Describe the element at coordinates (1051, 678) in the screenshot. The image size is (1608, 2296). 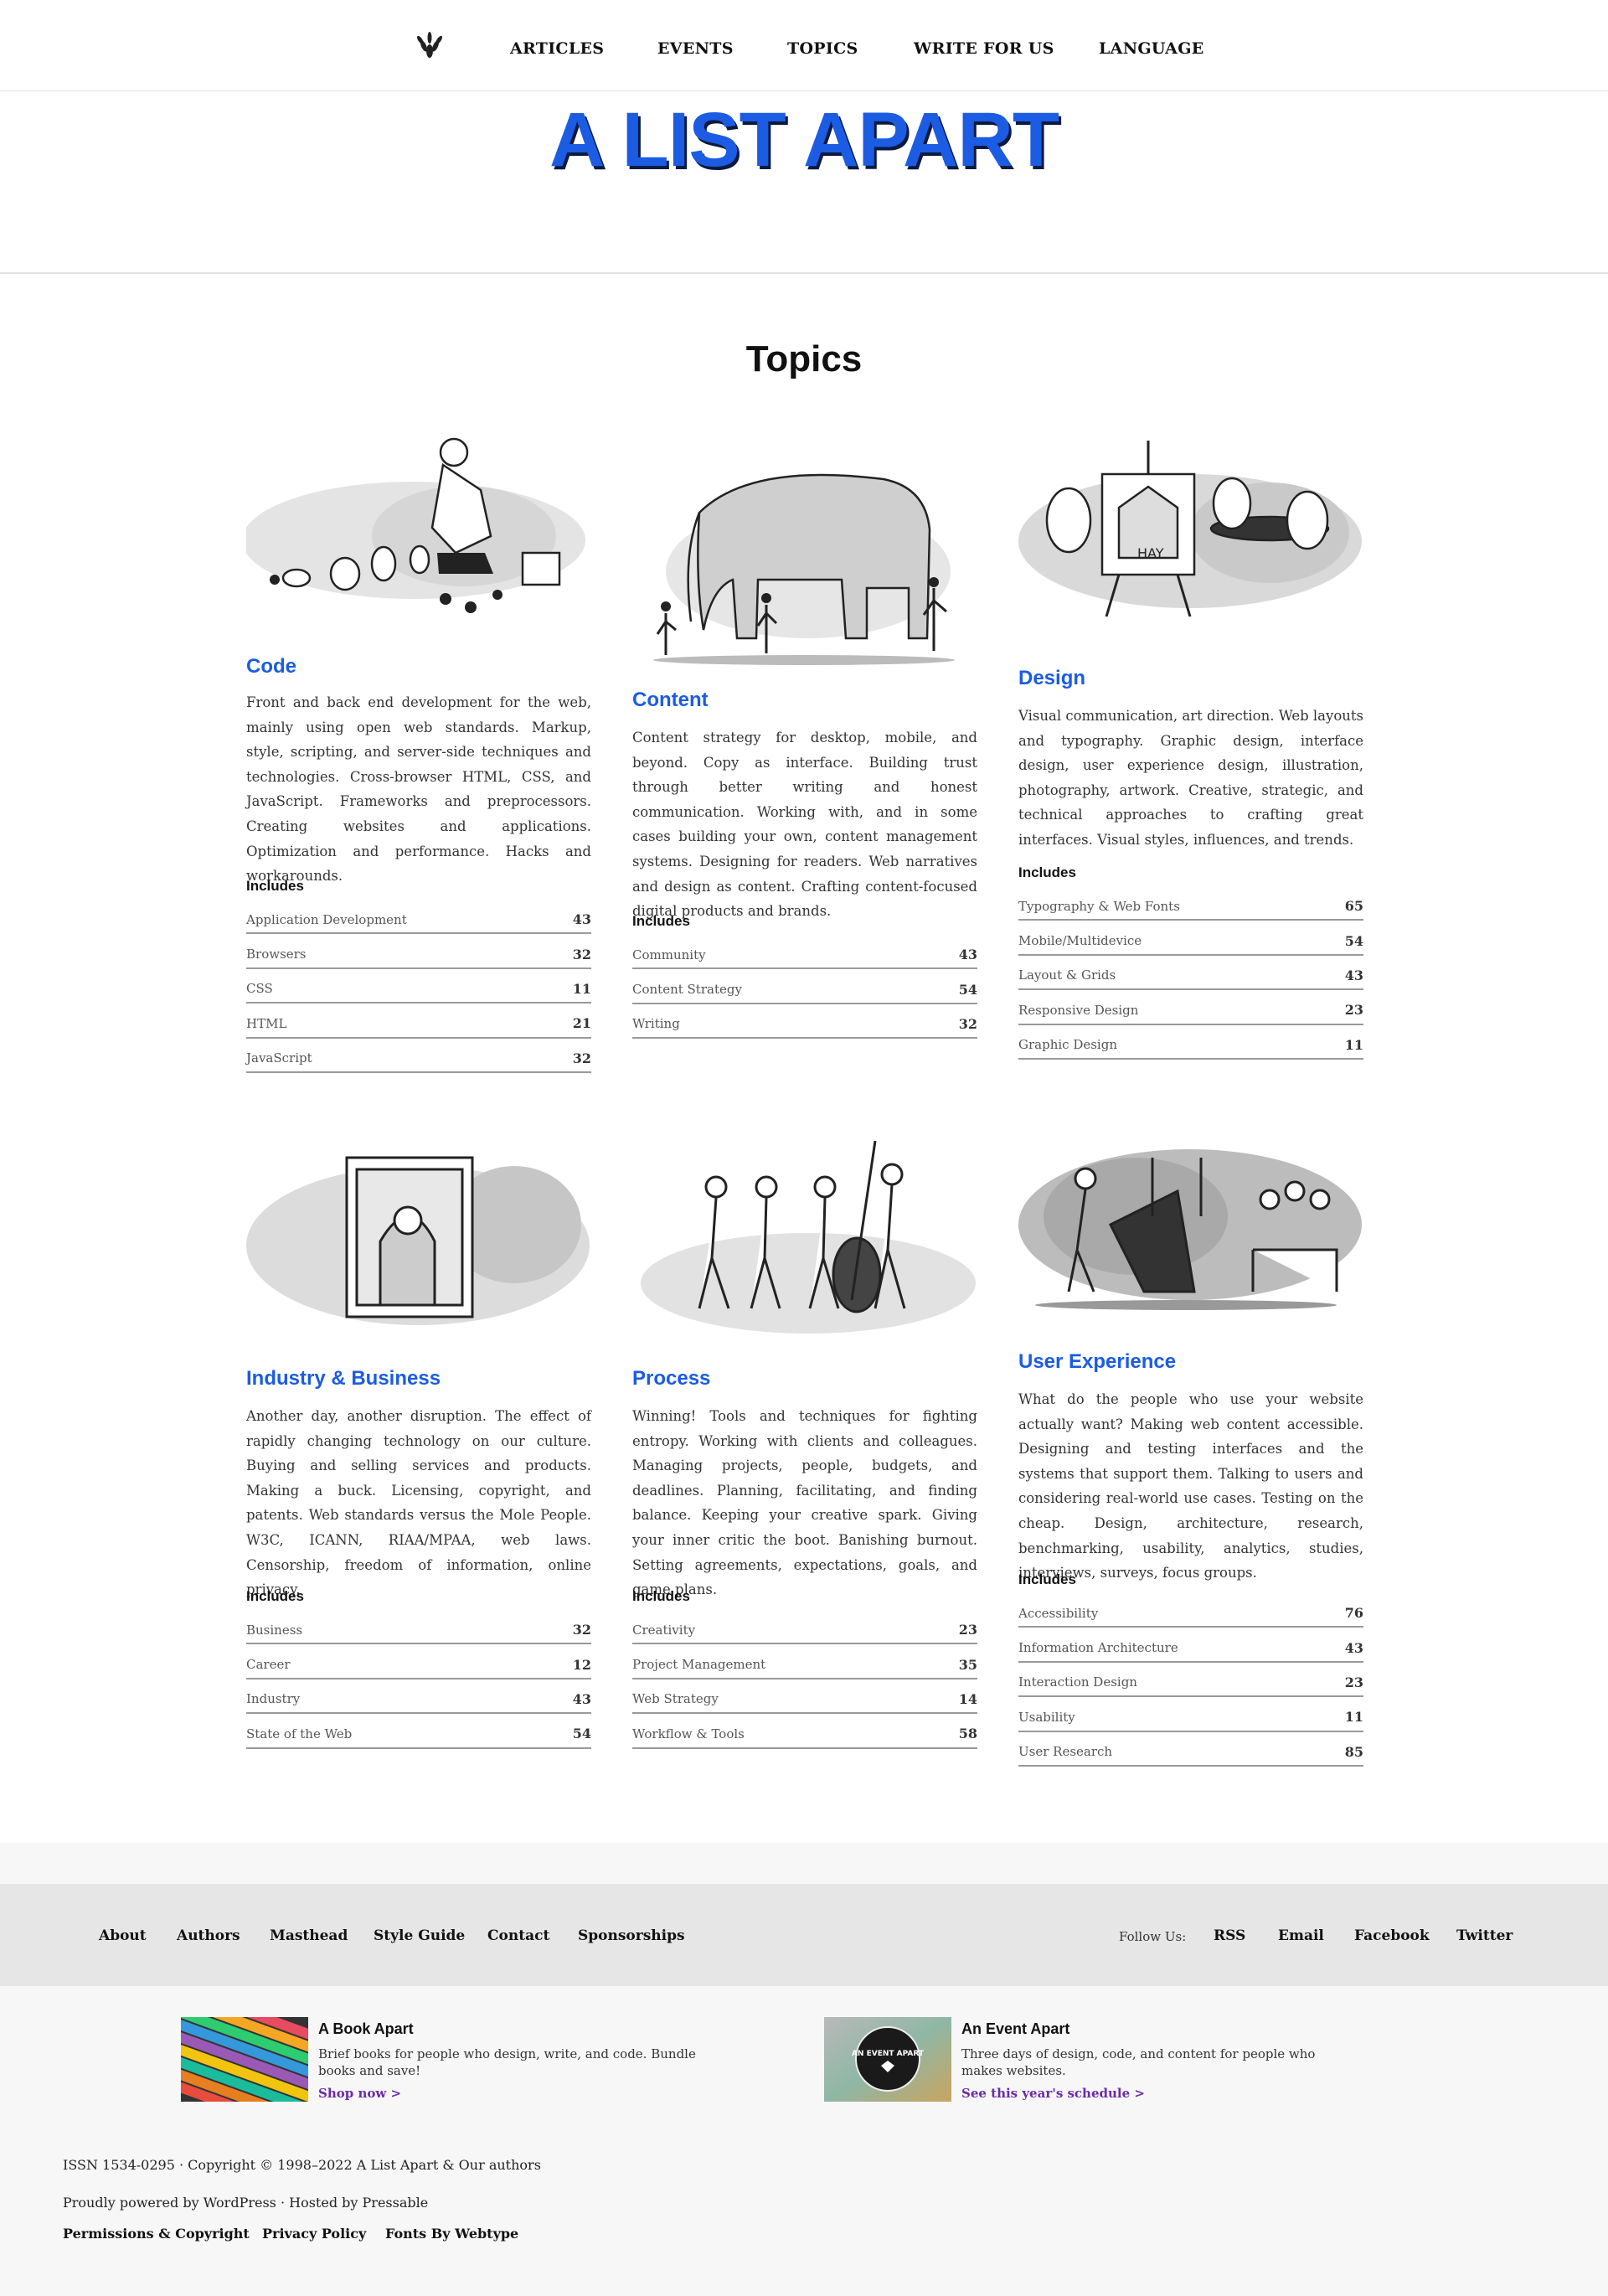
I see `topic-title: Design` at that location.